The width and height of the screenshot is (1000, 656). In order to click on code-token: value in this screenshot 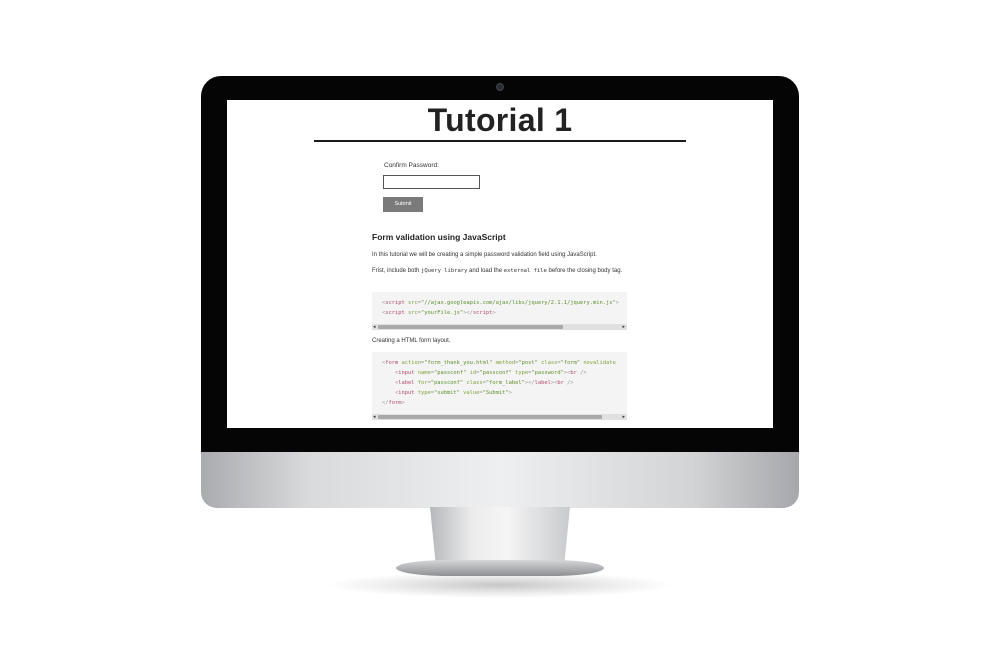, I will do `click(471, 393)`.